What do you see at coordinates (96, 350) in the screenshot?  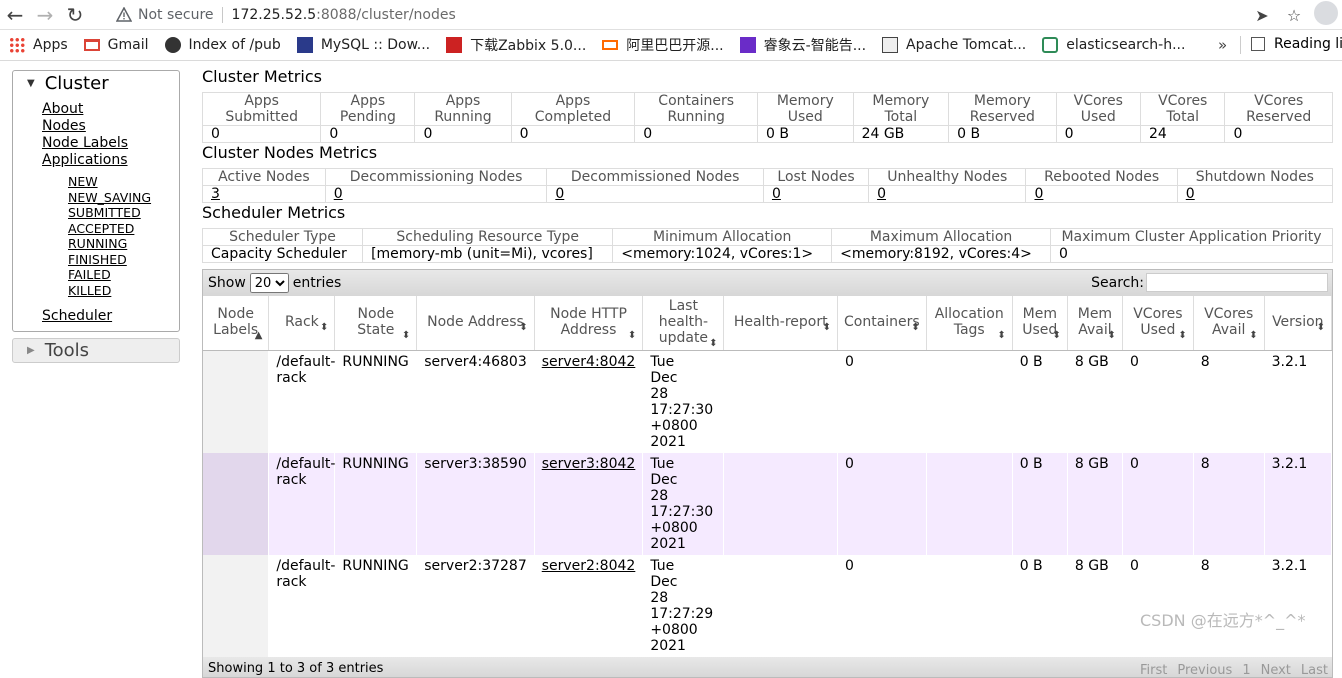 I see `tools-accordion-header: ▶ Tools` at bounding box center [96, 350].